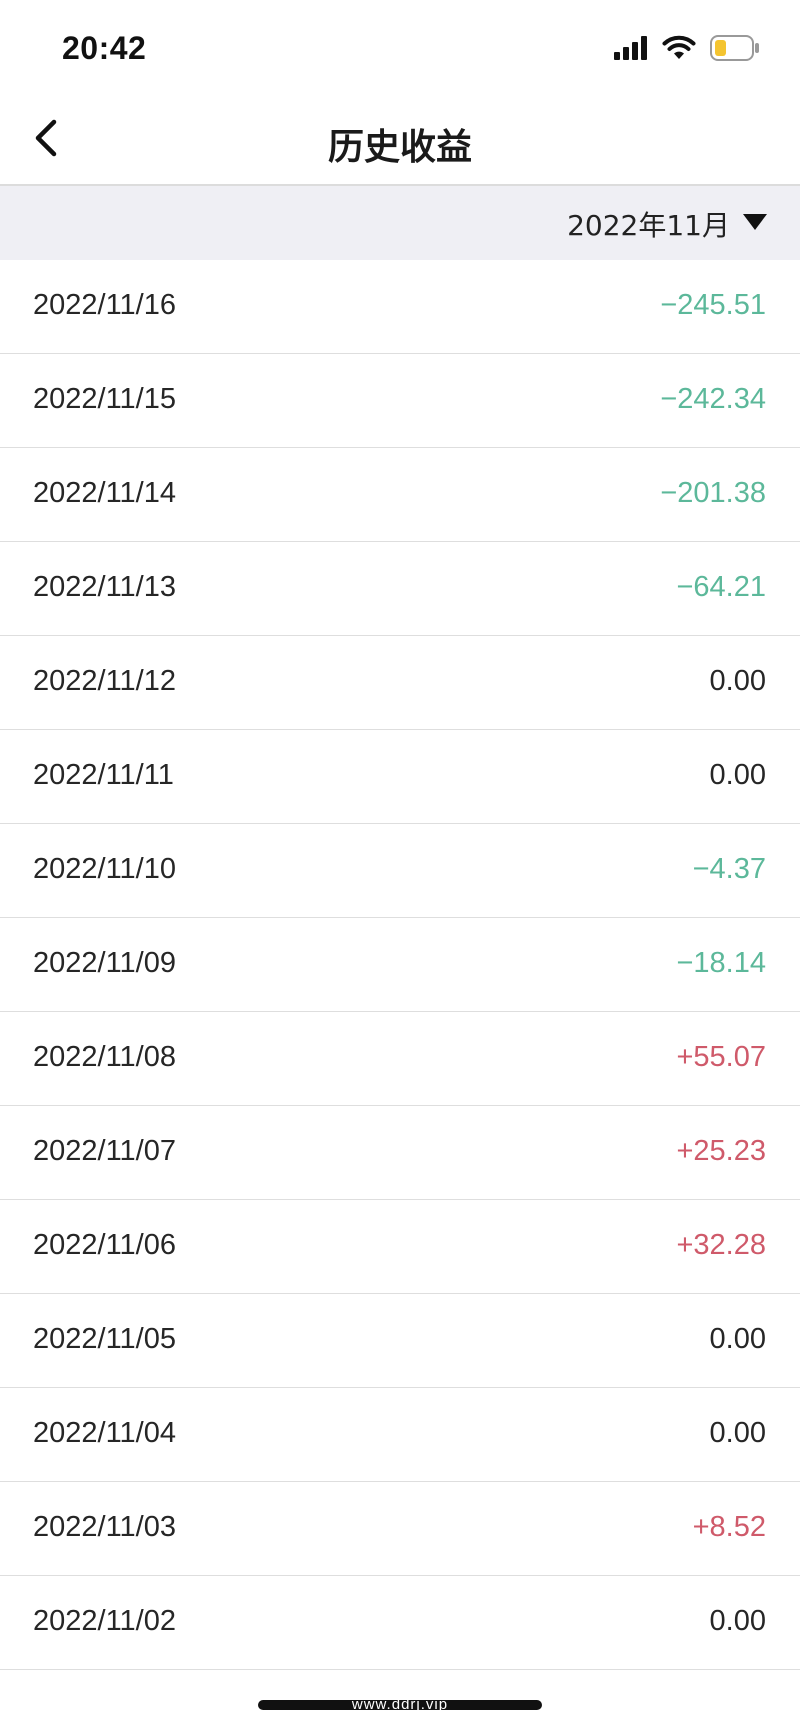 The height and width of the screenshot is (1731, 800). What do you see at coordinates (721, 587) in the screenshot?
I see `row-amount: −64.21` at bounding box center [721, 587].